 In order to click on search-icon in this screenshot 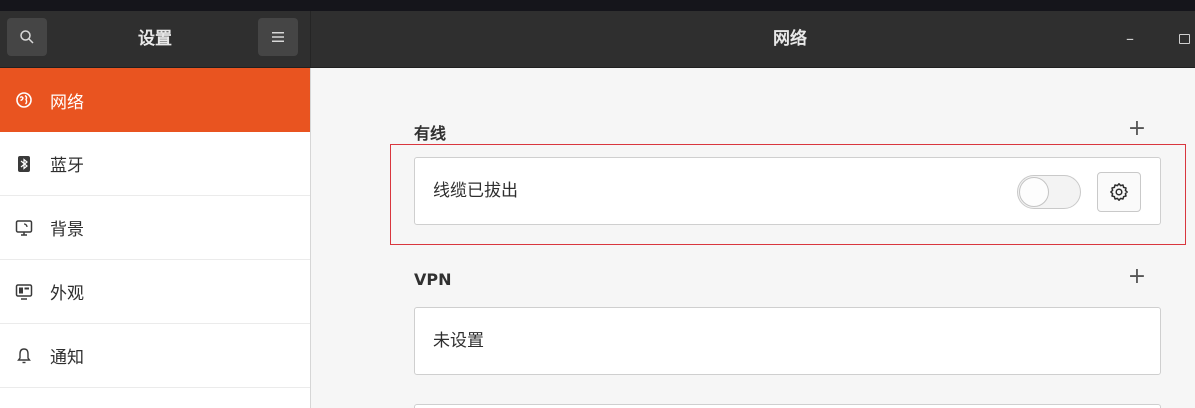, I will do `click(27, 37)`.